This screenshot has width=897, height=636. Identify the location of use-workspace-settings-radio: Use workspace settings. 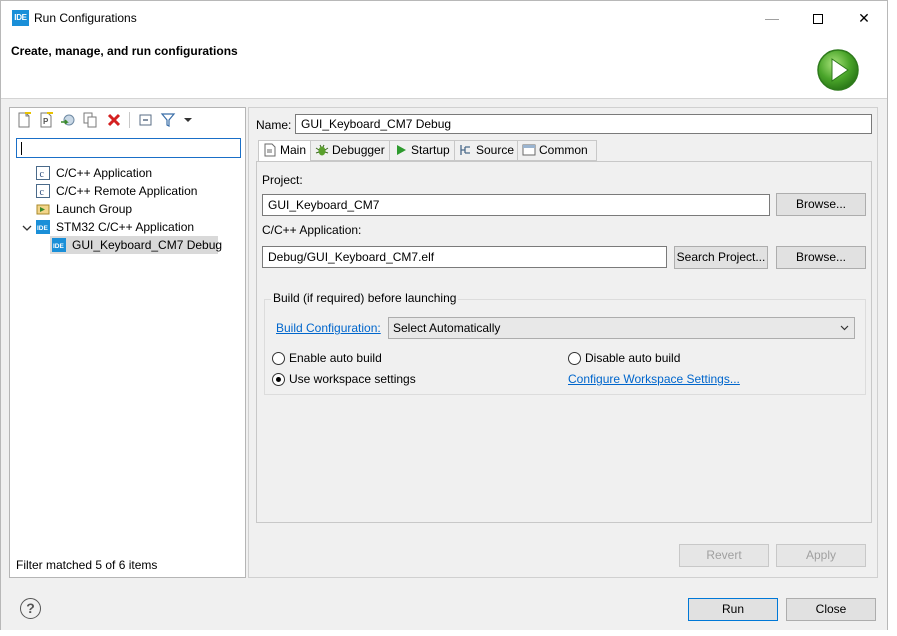
(372, 379).